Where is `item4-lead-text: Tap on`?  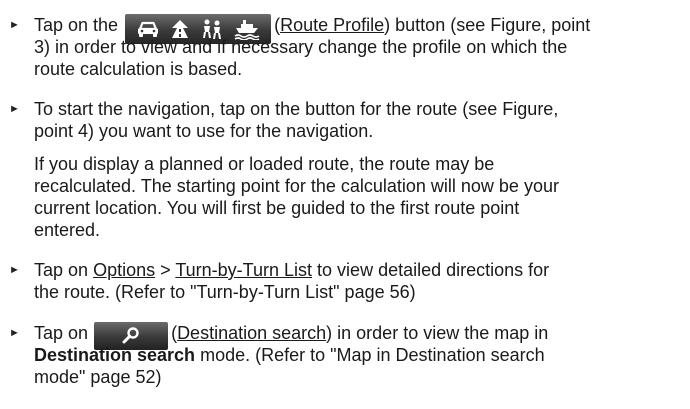 item4-lead-text: Tap on is located at coordinates (61, 333).